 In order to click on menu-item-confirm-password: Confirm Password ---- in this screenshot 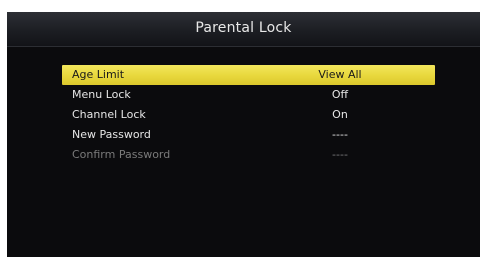, I will do `click(248, 155)`.